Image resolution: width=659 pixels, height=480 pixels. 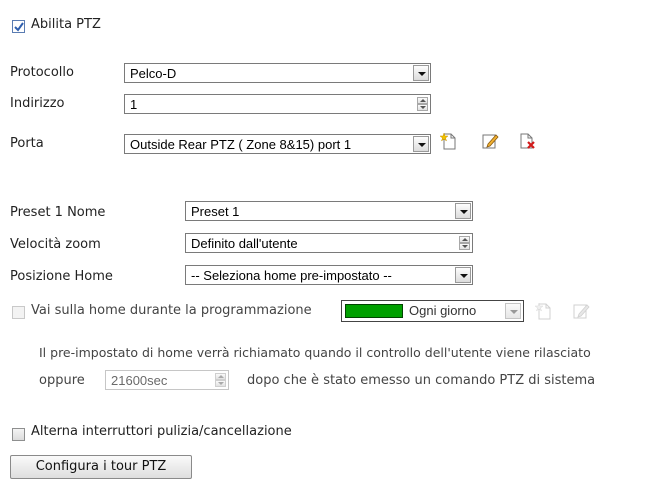 What do you see at coordinates (62, 380) in the screenshot?
I see `or-label: oppure` at bounding box center [62, 380].